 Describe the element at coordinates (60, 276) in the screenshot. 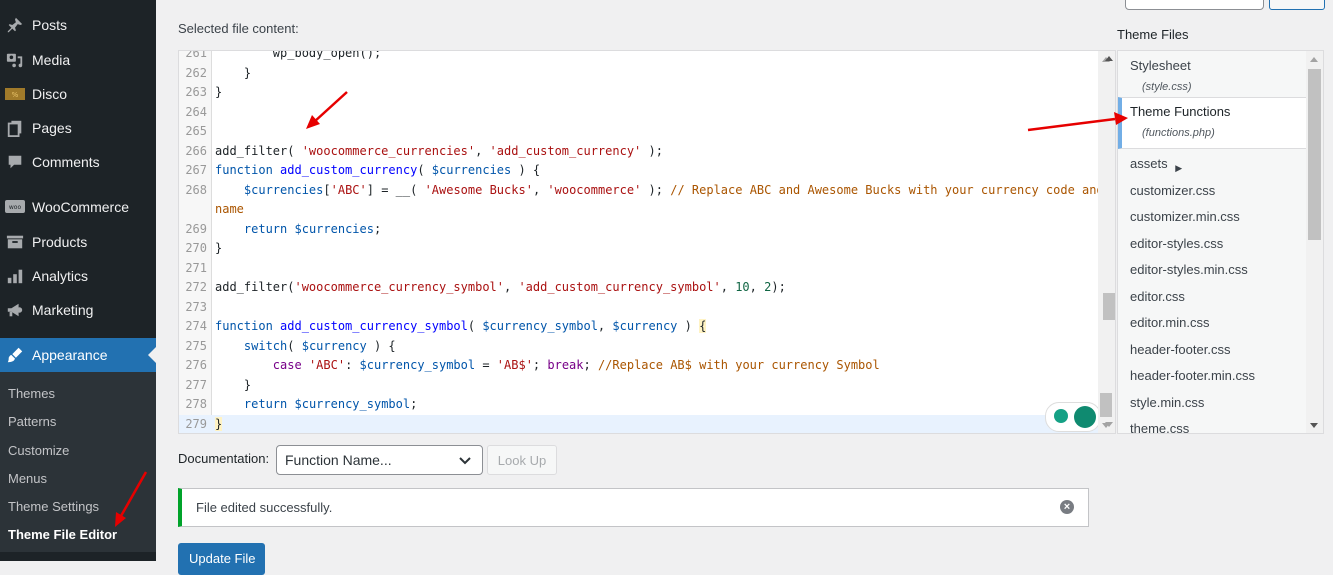

I see `menu-label: Analytics` at that location.